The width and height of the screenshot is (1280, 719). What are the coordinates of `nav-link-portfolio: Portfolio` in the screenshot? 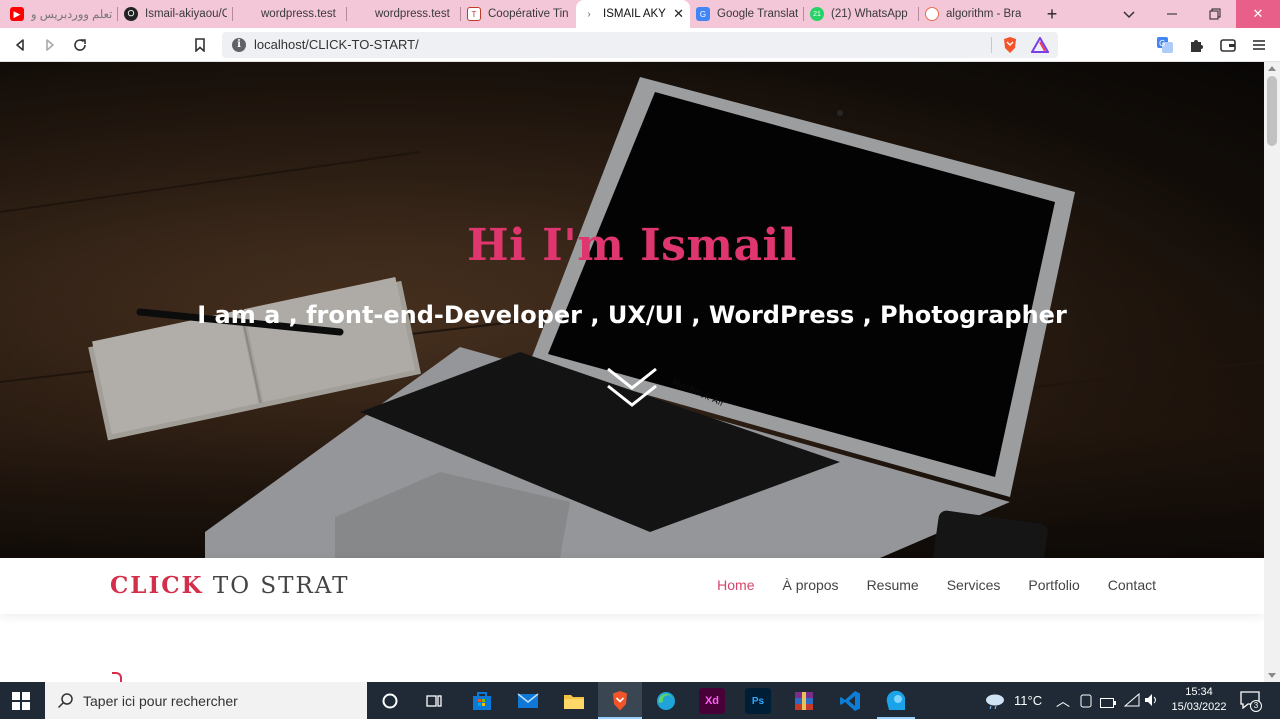 It's located at (1053, 585).